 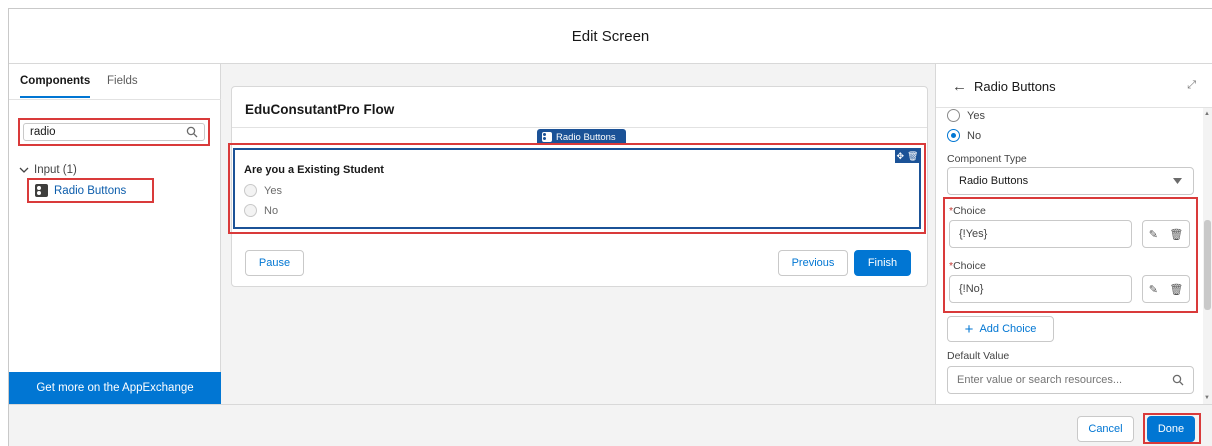 I want to click on component-type-label: Component Type, so click(x=987, y=159).